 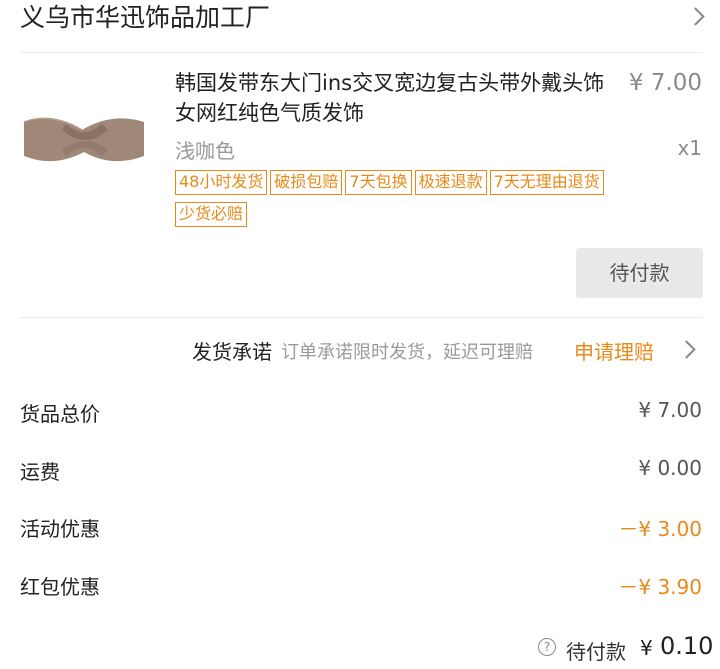 I want to click on promise-title: 发货承诺, so click(x=232, y=352).